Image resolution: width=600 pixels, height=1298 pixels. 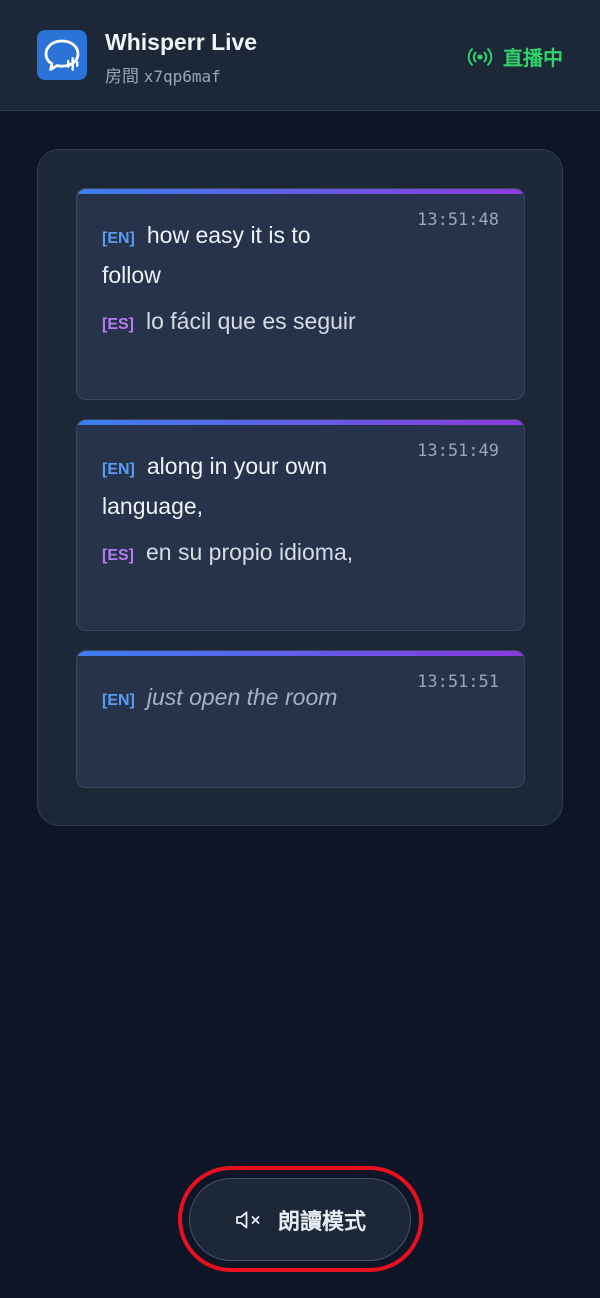 What do you see at coordinates (533, 59) in the screenshot?
I see `live-status-text: 直播中` at bounding box center [533, 59].